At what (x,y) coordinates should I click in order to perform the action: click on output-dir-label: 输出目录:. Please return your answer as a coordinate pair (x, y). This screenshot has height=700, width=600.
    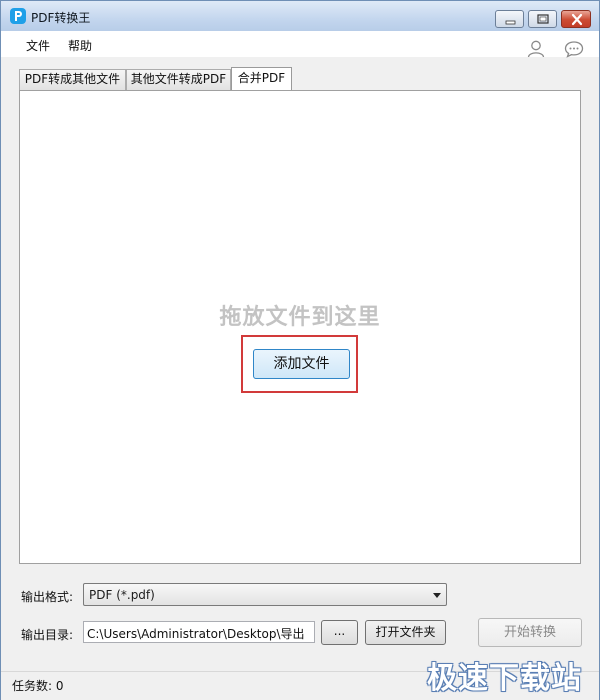
    Looking at the image, I should click on (47, 635).